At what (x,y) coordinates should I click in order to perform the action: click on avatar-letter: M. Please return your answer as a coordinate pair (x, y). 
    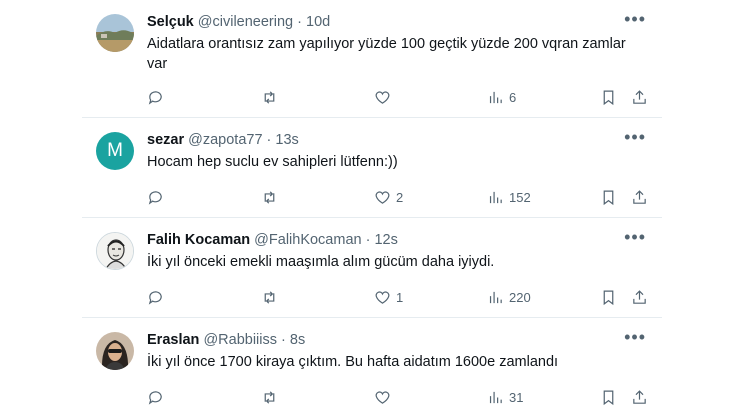
    Looking at the image, I should click on (115, 150).